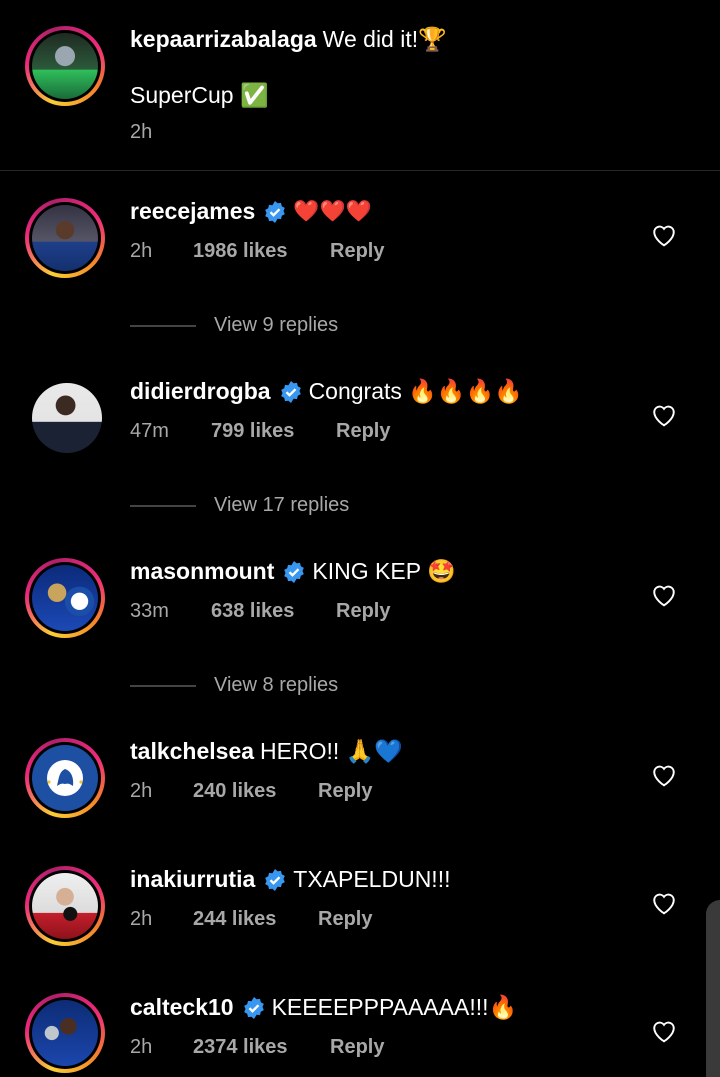 Image resolution: width=720 pixels, height=1077 pixels. I want to click on likes-count: 1986 likes, so click(240, 251).